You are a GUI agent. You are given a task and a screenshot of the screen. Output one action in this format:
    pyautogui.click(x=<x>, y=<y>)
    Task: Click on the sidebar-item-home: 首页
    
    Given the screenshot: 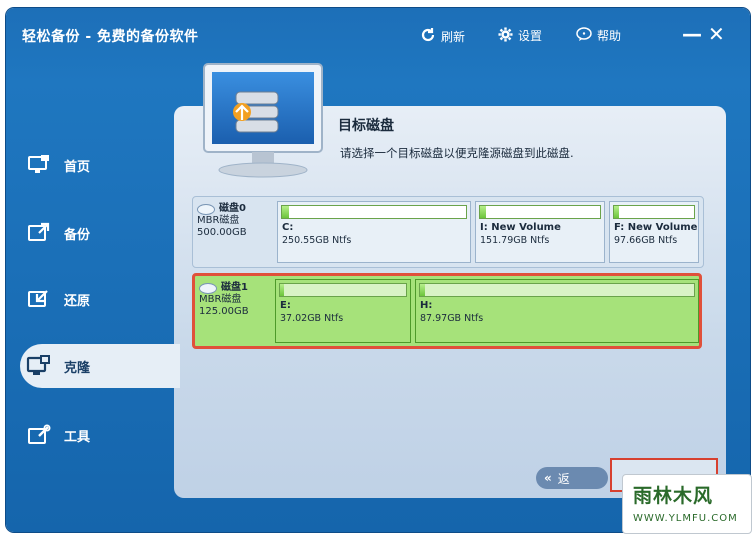 What is the action you would take?
    pyautogui.click(x=100, y=165)
    